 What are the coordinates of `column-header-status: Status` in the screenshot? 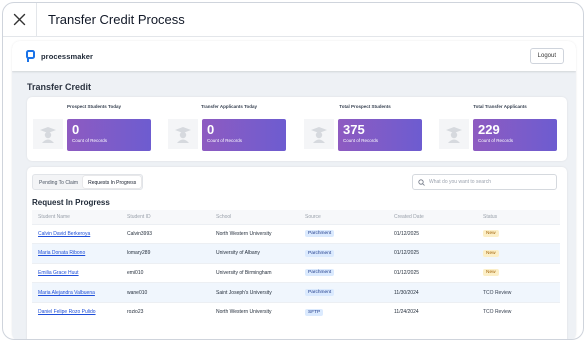 It's located at (518, 217).